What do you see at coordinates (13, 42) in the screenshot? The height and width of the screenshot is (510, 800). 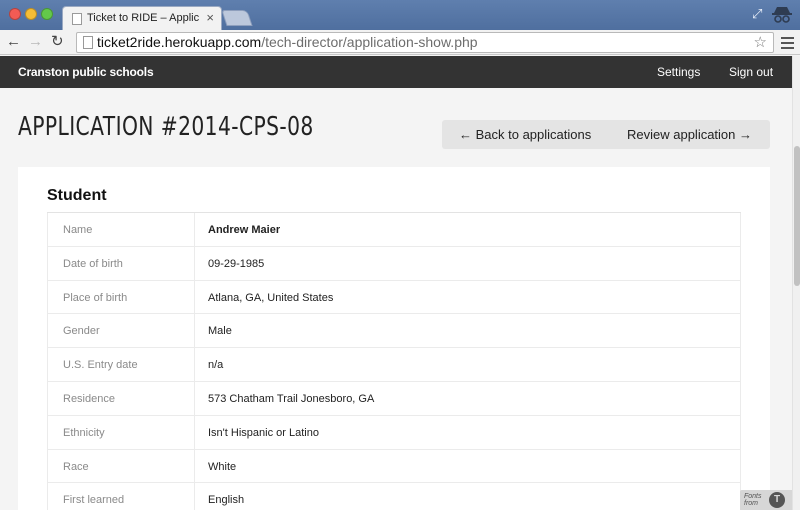 I see `back-button: ←` at bounding box center [13, 42].